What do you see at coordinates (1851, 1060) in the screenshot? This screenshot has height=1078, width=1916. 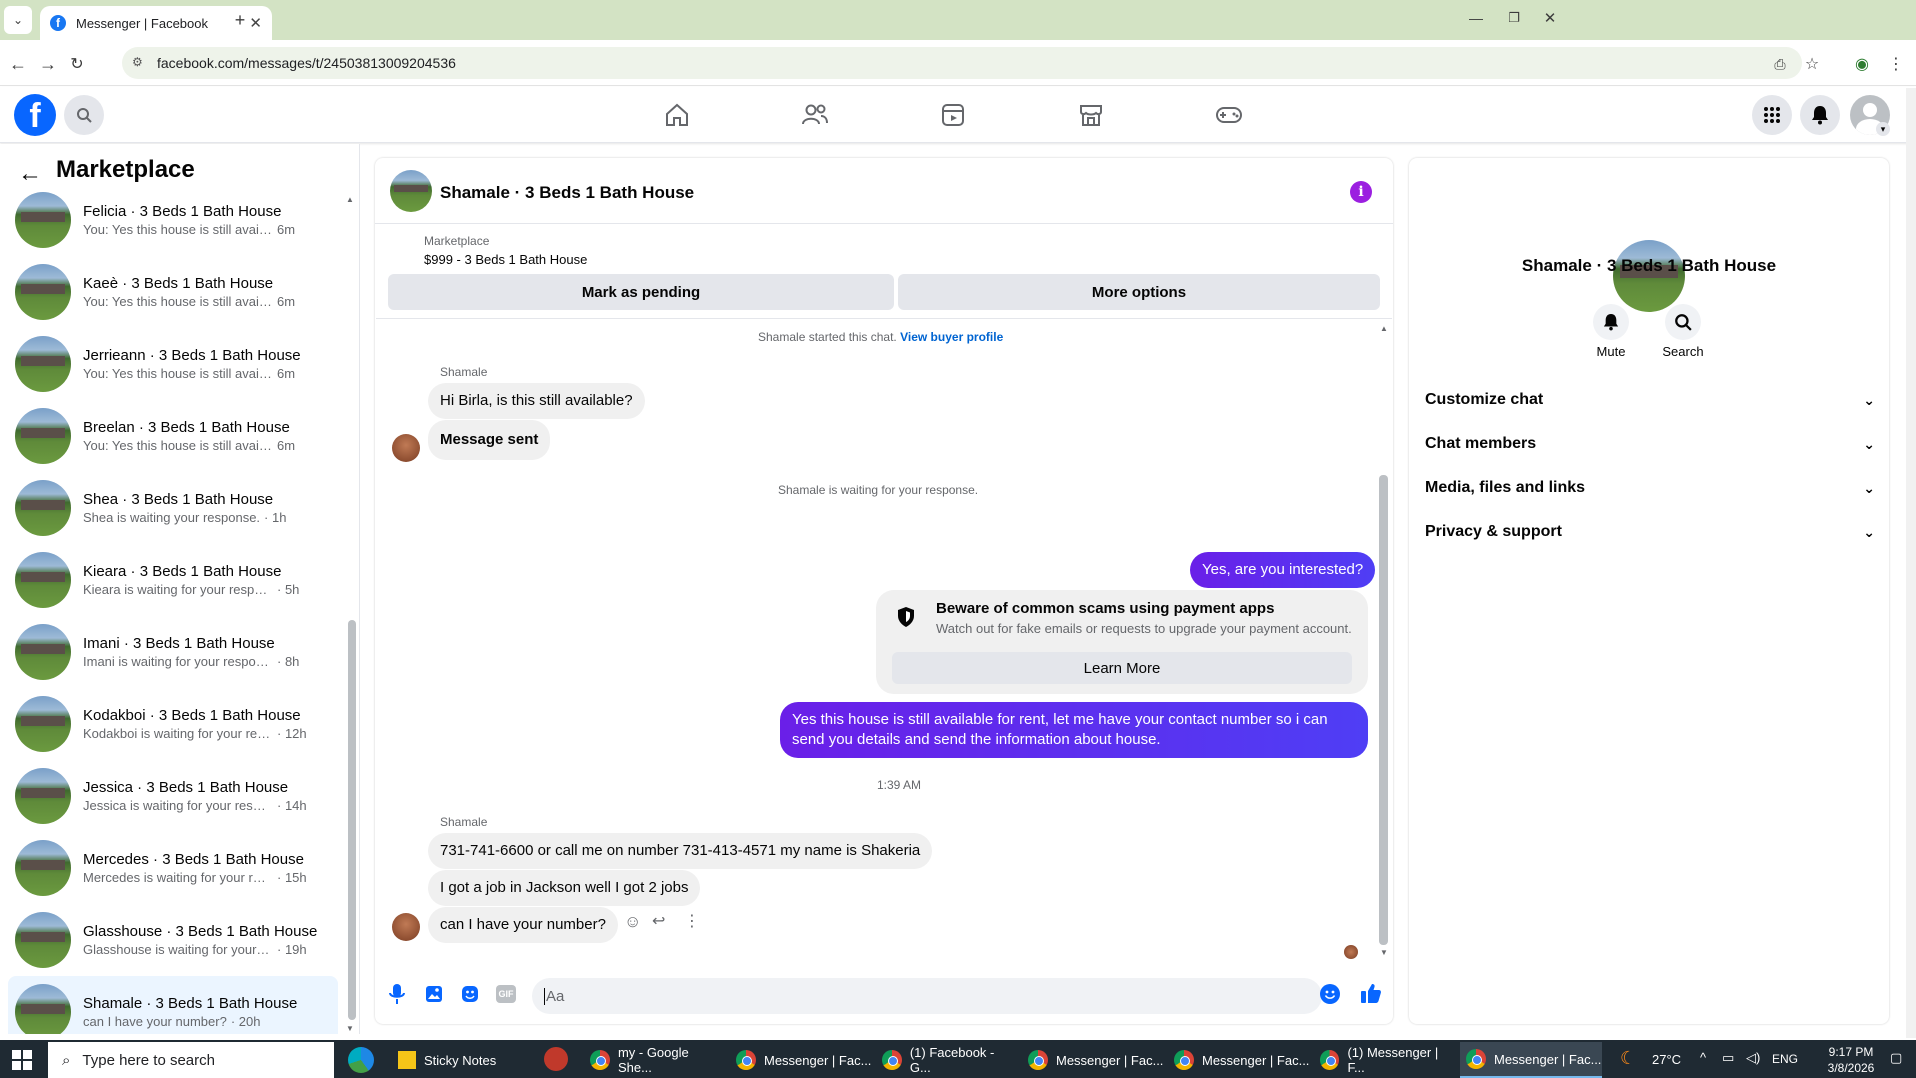 I see `clock: 9:17 PM 3/8/2026` at bounding box center [1851, 1060].